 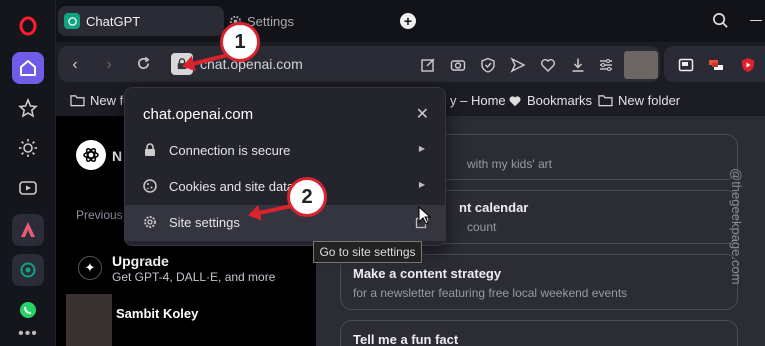 What do you see at coordinates (28, 26) in the screenshot?
I see `opera-logo-icon` at bounding box center [28, 26].